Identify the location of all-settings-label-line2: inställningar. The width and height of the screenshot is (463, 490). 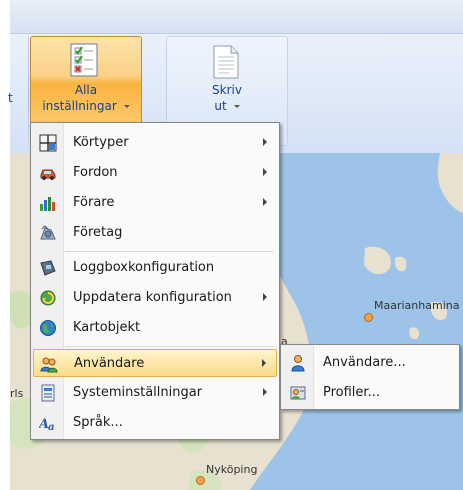
(86, 106).